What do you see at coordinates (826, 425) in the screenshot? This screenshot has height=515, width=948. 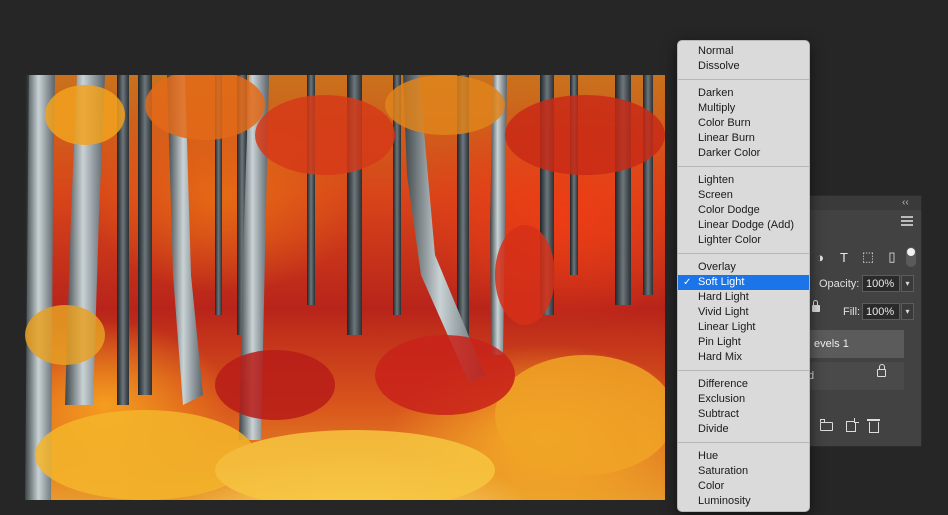 I see `new-group-icon` at bounding box center [826, 425].